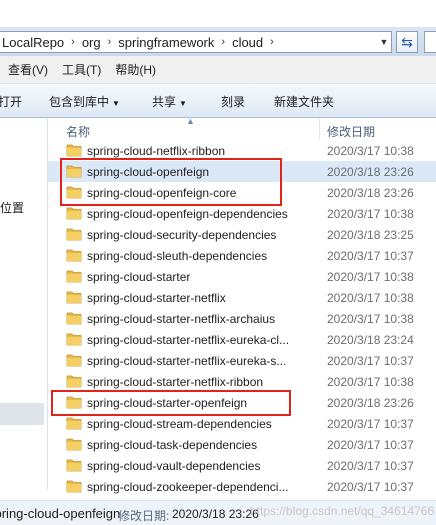  Describe the element at coordinates (171, 403) in the screenshot. I see `highlight-box-starter-openfeign` at that location.